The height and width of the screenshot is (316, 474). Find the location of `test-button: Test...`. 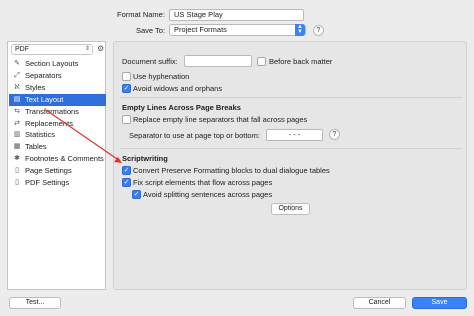

test-button: Test... is located at coordinates (35, 303).